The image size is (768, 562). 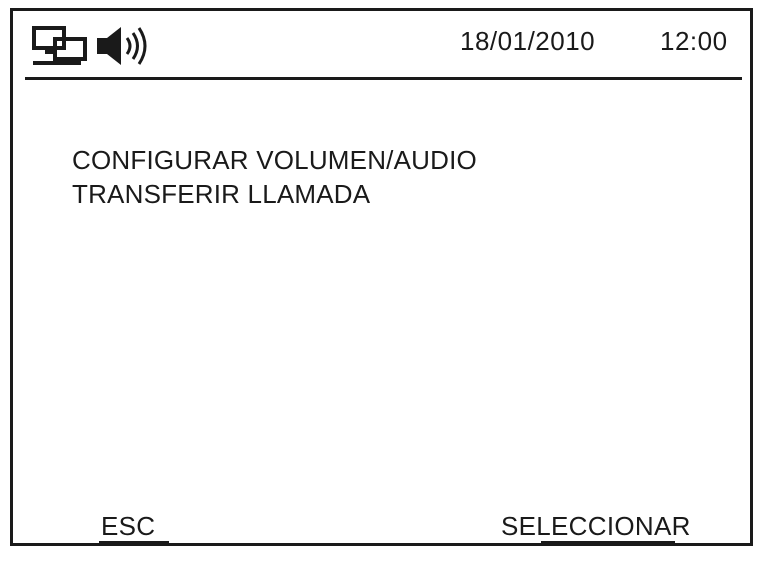 I want to click on esc-softkey-underline, so click(x=134, y=542).